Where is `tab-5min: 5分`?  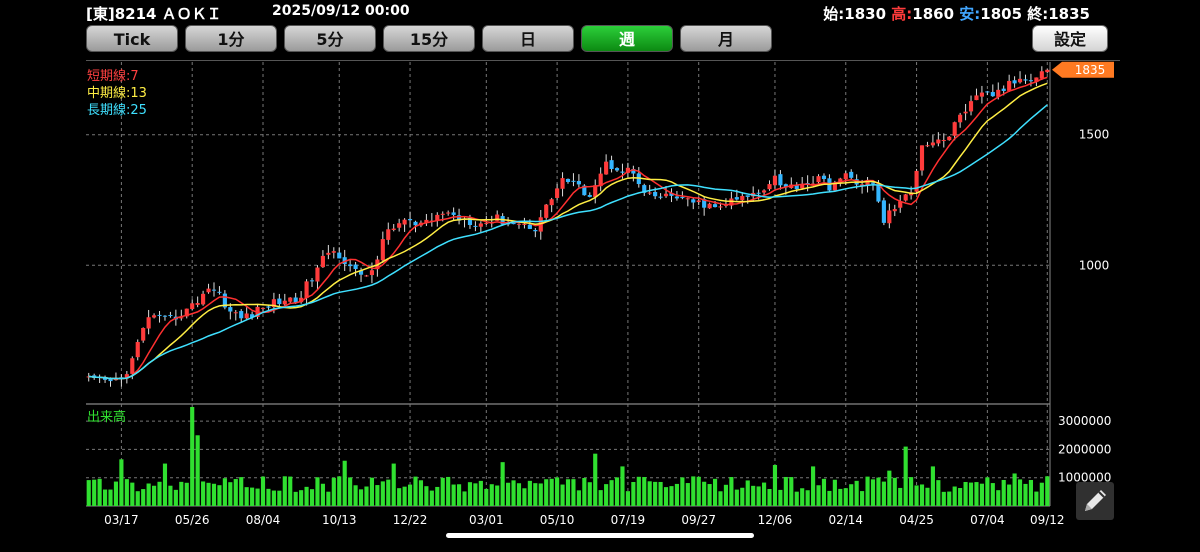
tab-5min: 5分 is located at coordinates (330, 38).